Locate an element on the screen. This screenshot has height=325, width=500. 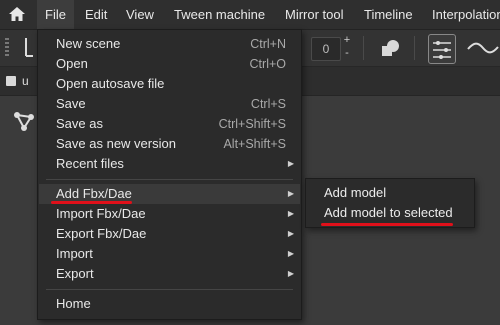
menu-item-label: Import is located at coordinates (74, 253).